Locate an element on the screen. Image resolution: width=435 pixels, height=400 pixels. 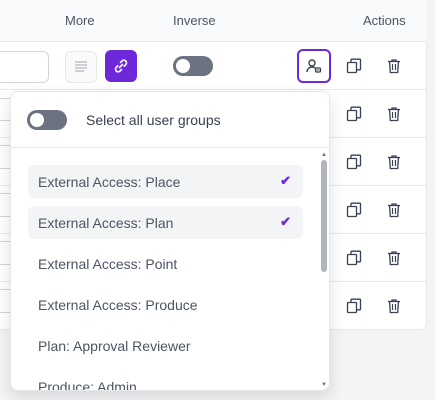
header-actions: Actions is located at coordinates (384, 20).